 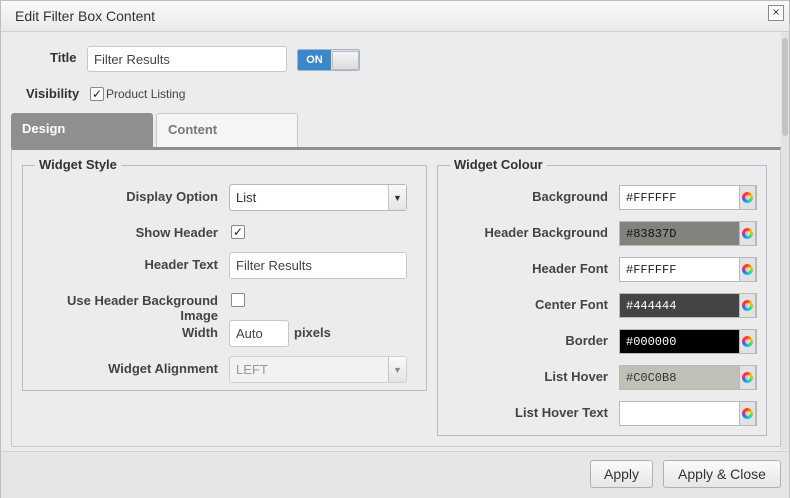 What do you see at coordinates (238, 300) in the screenshot?
I see `use-header-bg-image-checkbox` at bounding box center [238, 300].